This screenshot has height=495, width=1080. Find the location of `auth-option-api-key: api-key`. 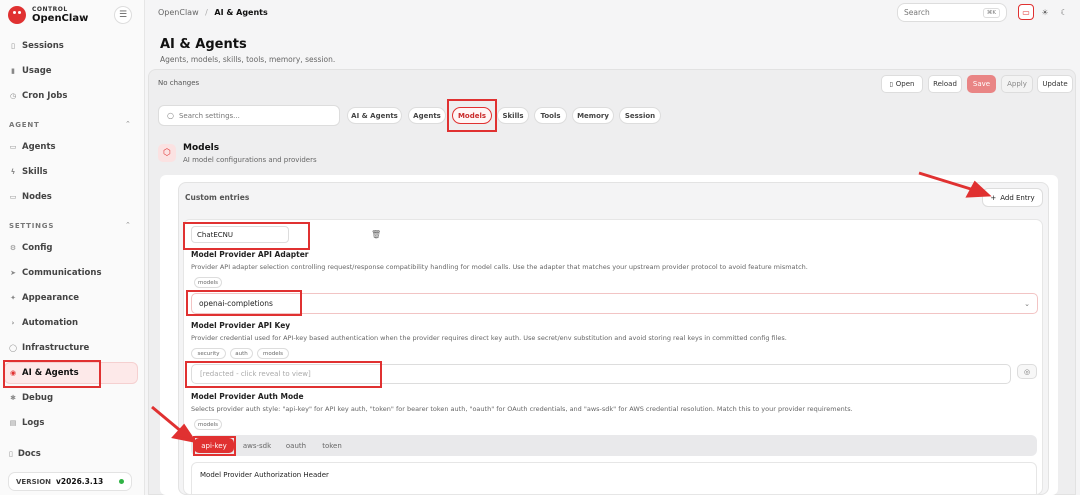

auth-option-api-key: api-key is located at coordinates (214, 445).